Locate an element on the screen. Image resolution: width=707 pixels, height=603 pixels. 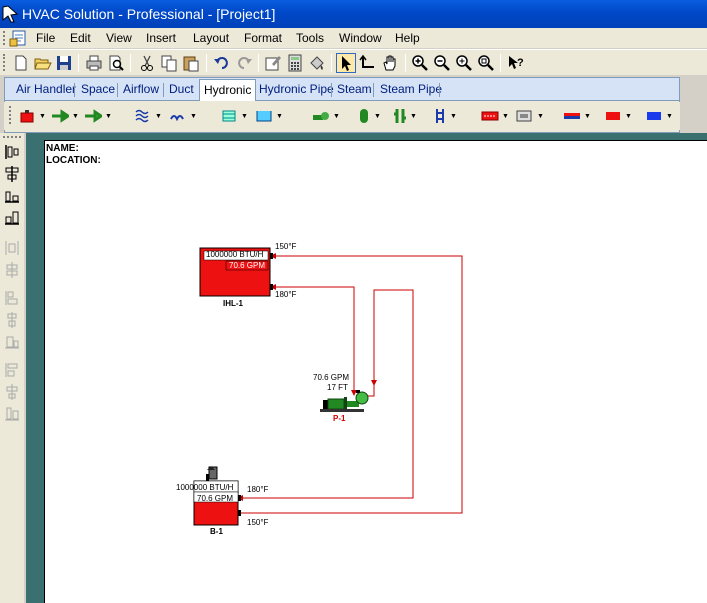
valve-dropdown: ▼ is located at coordinates (445, 116).